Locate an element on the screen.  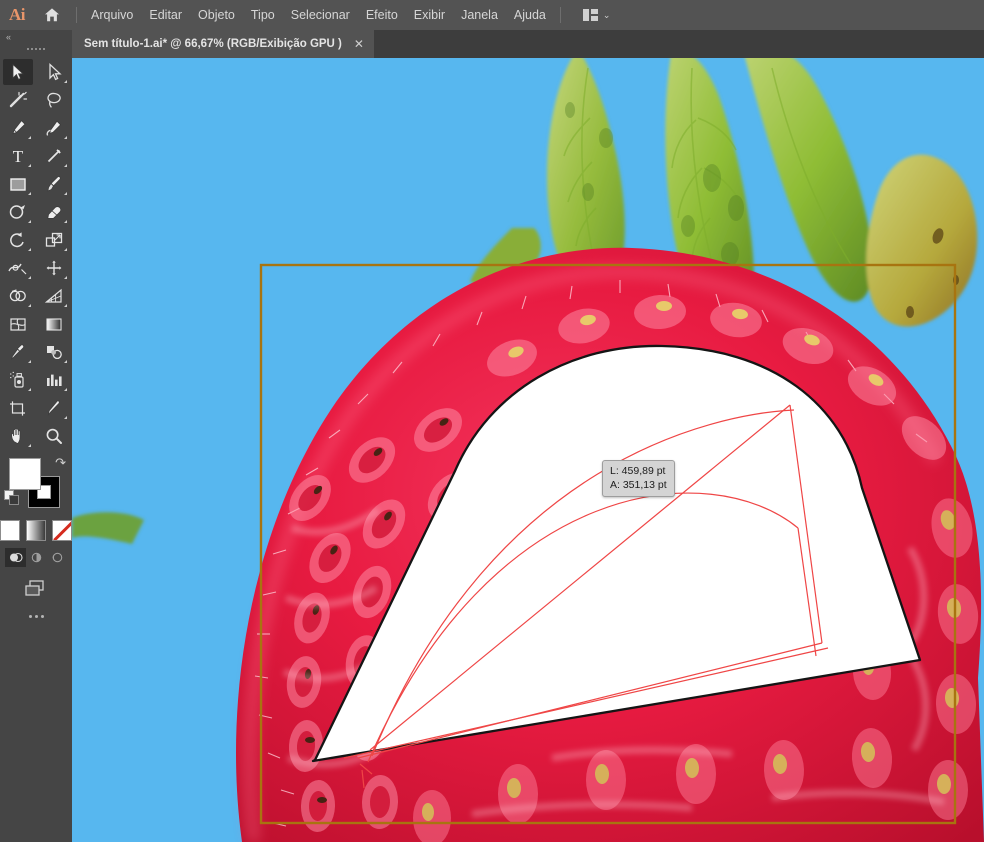
screen-mode-button is located at coordinates (36, 588).